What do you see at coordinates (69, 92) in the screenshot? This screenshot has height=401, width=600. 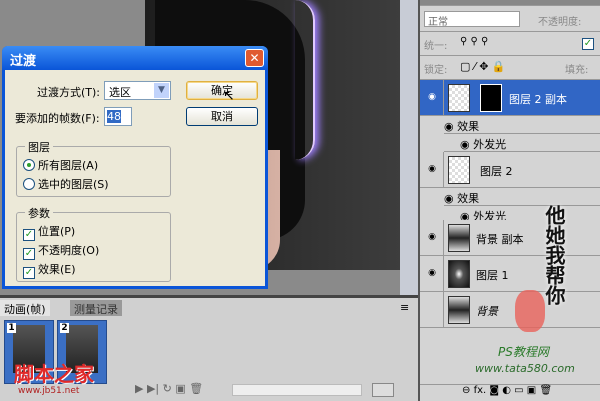 I see `tween-method-label: 过渡方式(T):` at bounding box center [69, 92].